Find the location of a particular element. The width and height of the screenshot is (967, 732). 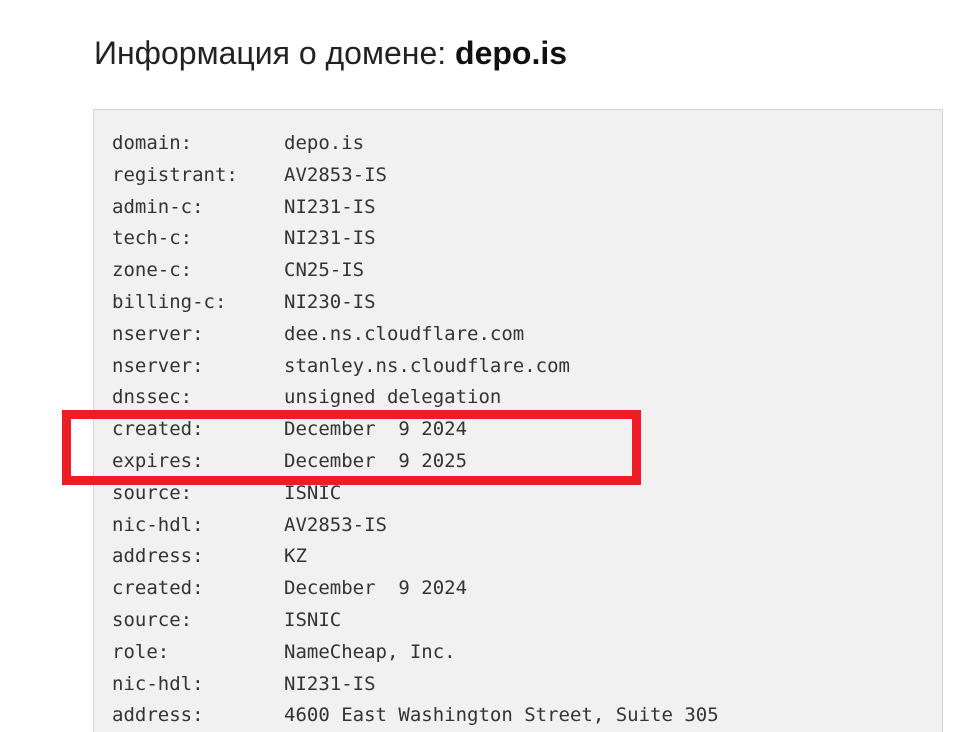

whois-value: NI230-IS is located at coordinates (330, 301).